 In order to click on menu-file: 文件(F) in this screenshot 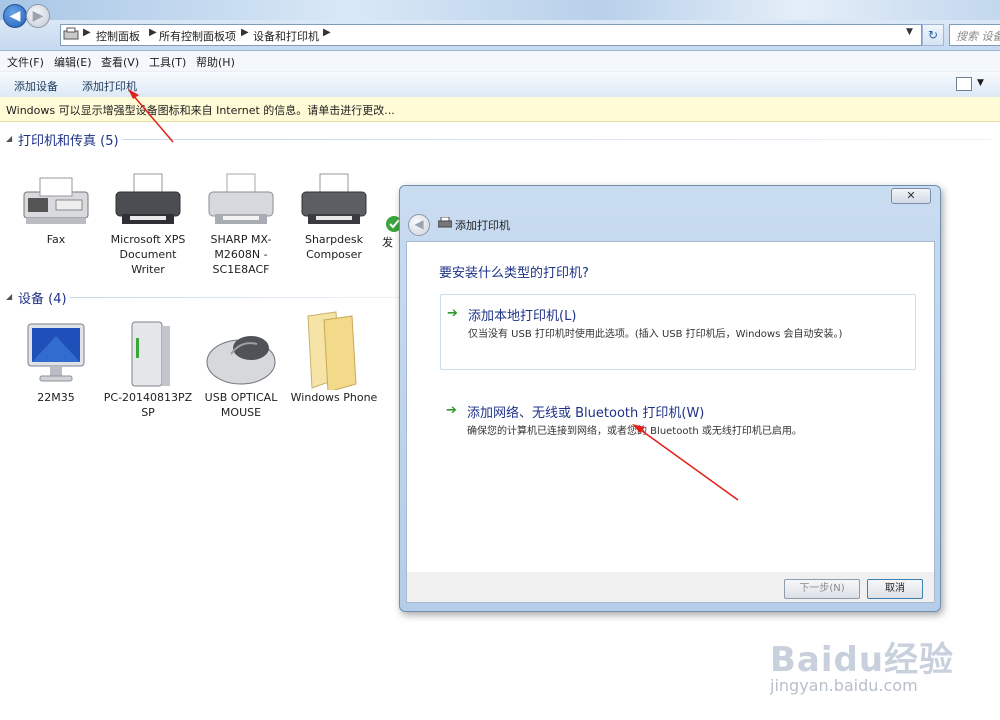, I will do `click(25, 62)`.